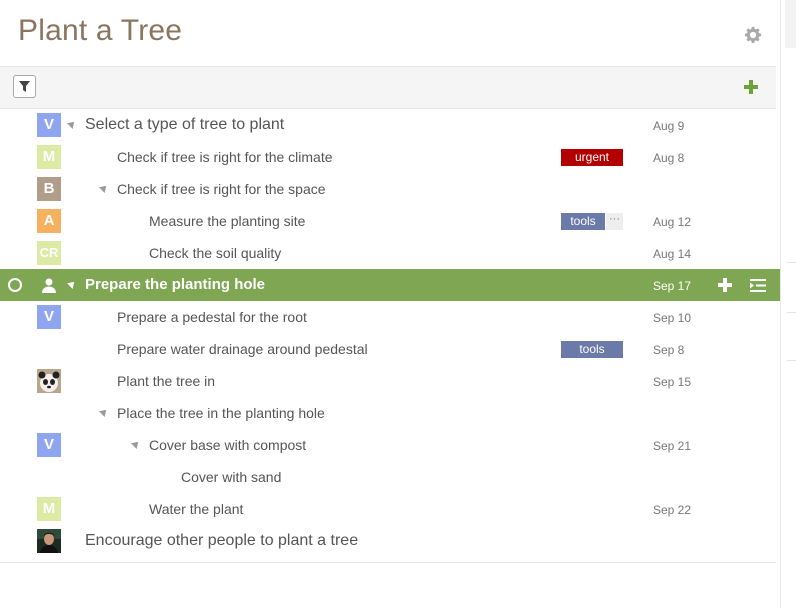 The image size is (796, 608). I want to click on task-row: V Select a type of tree to plant Aug 9, so click(390, 125).